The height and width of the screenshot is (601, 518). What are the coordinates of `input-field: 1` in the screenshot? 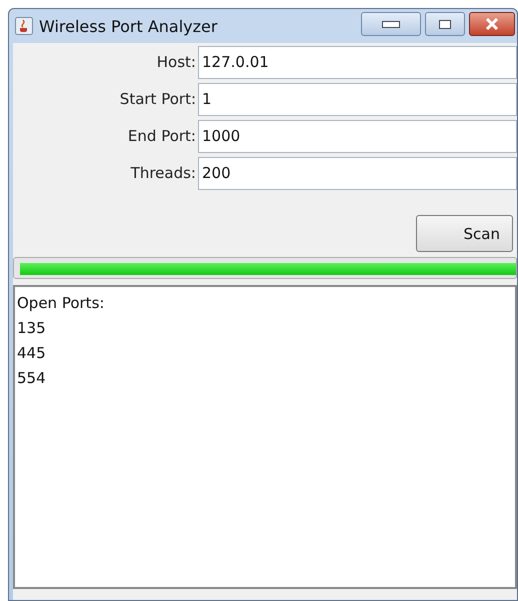 It's located at (357, 99).